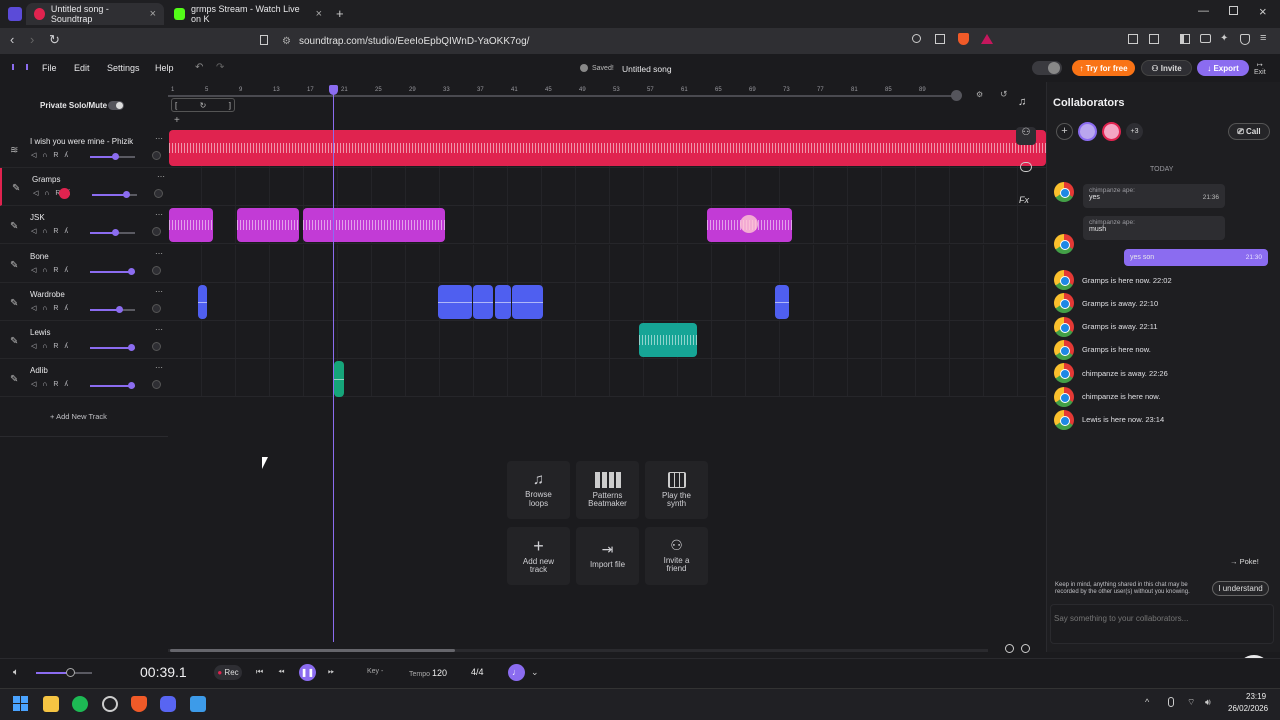 This screenshot has height=720, width=1280. What do you see at coordinates (40, 332) in the screenshot?
I see `track-name: Lewis` at bounding box center [40, 332].